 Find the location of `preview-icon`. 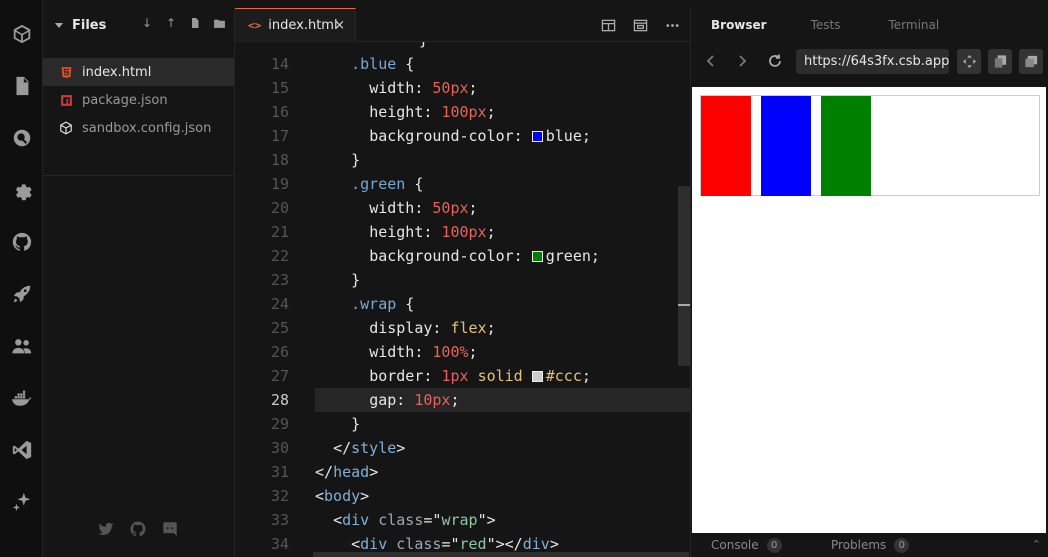

preview-icon is located at coordinates (640, 25).